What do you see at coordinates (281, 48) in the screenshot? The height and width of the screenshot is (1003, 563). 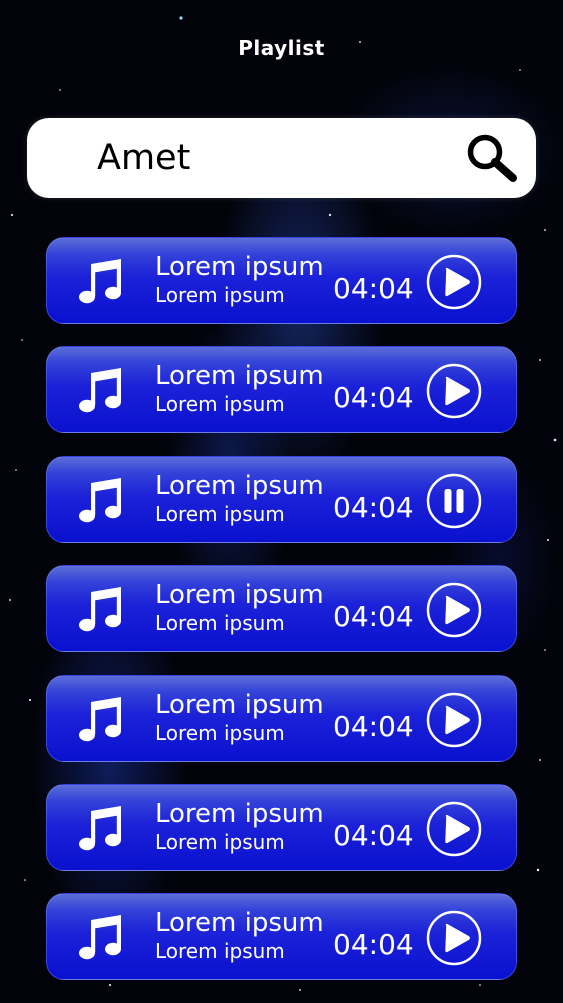 I see `page-title: Playlist` at bounding box center [281, 48].